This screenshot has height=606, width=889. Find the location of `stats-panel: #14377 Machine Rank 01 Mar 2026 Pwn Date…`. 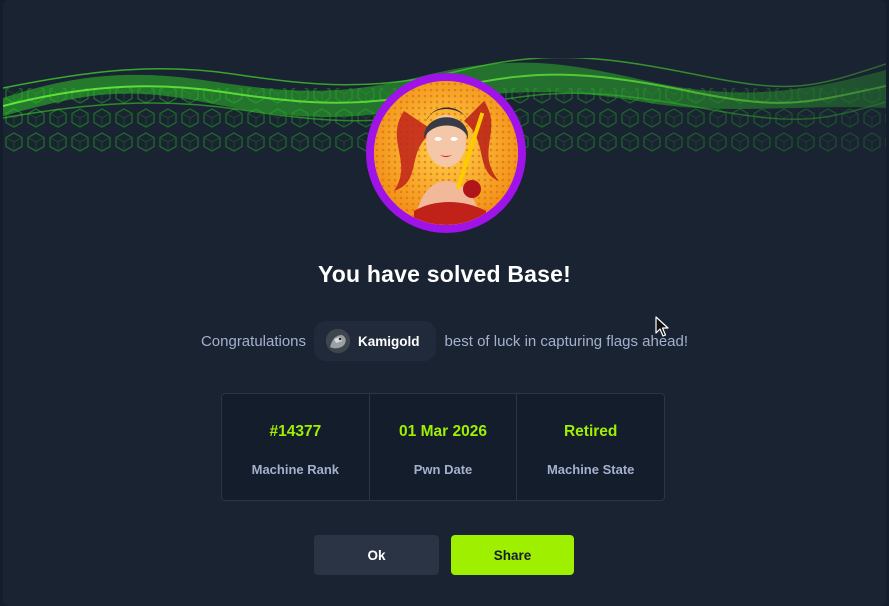

stats-panel: #14377 Machine Rank 01 Mar 2026 Pwn Date… is located at coordinates (443, 447).